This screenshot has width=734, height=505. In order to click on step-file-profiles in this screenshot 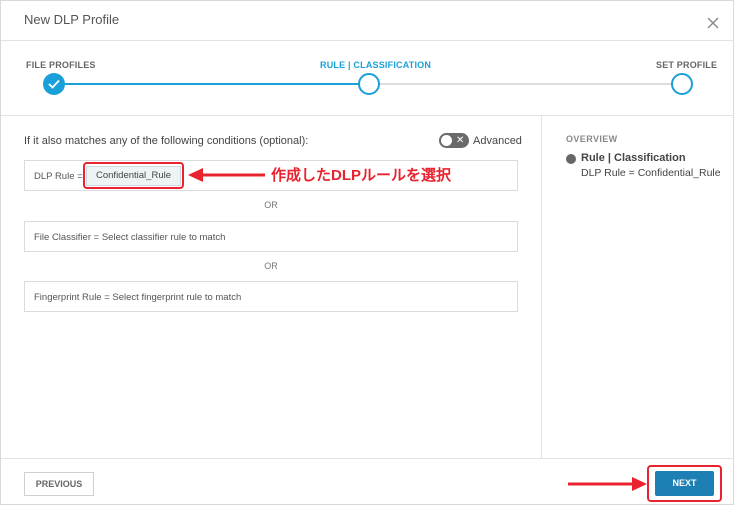, I will do `click(54, 84)`.